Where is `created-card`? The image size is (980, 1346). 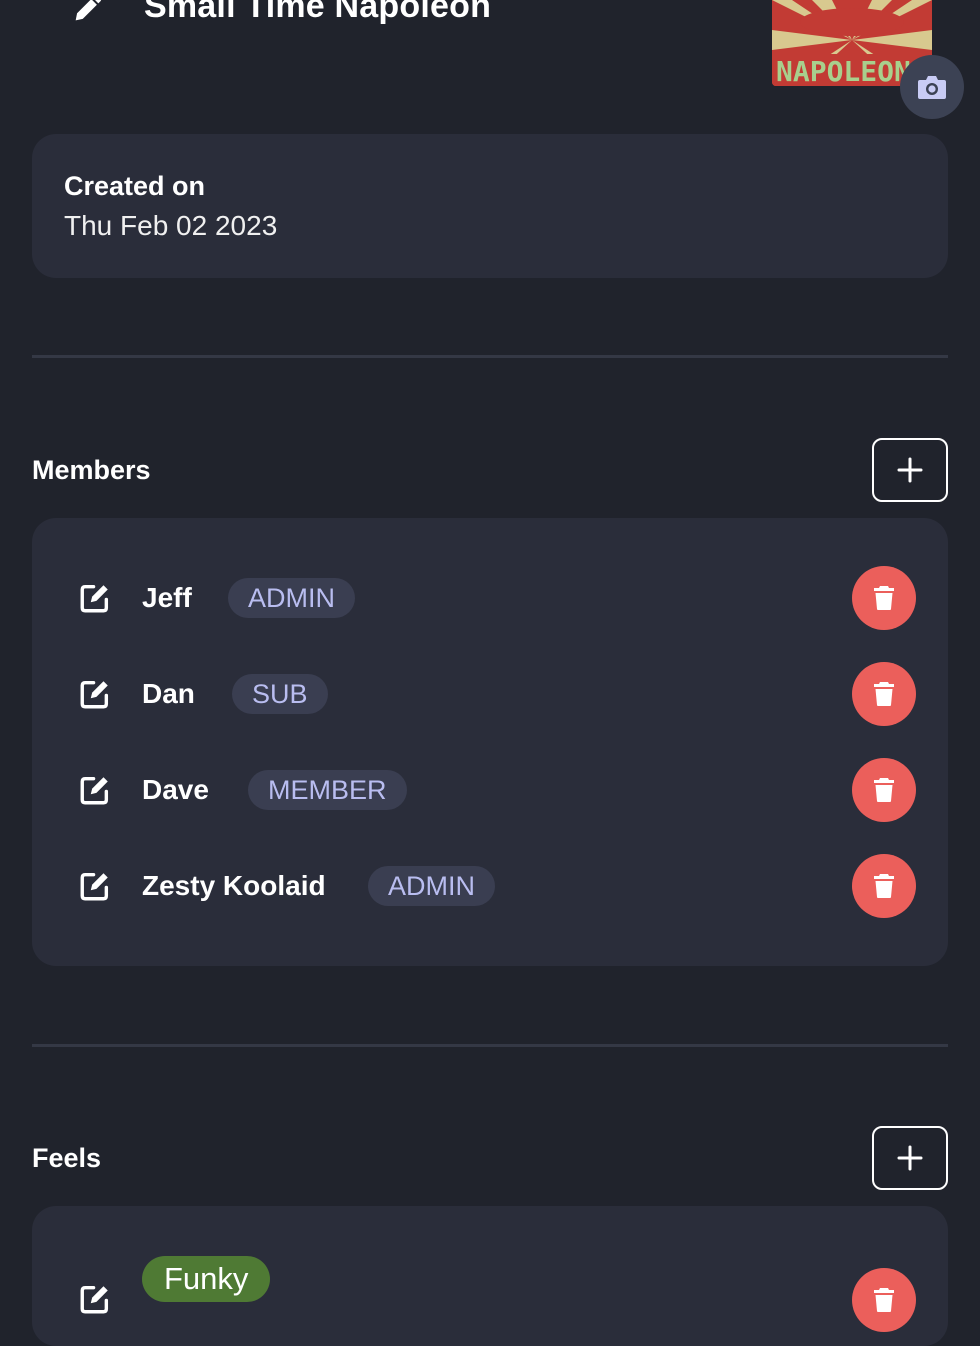 created-card is located at coordinates (490, 206).